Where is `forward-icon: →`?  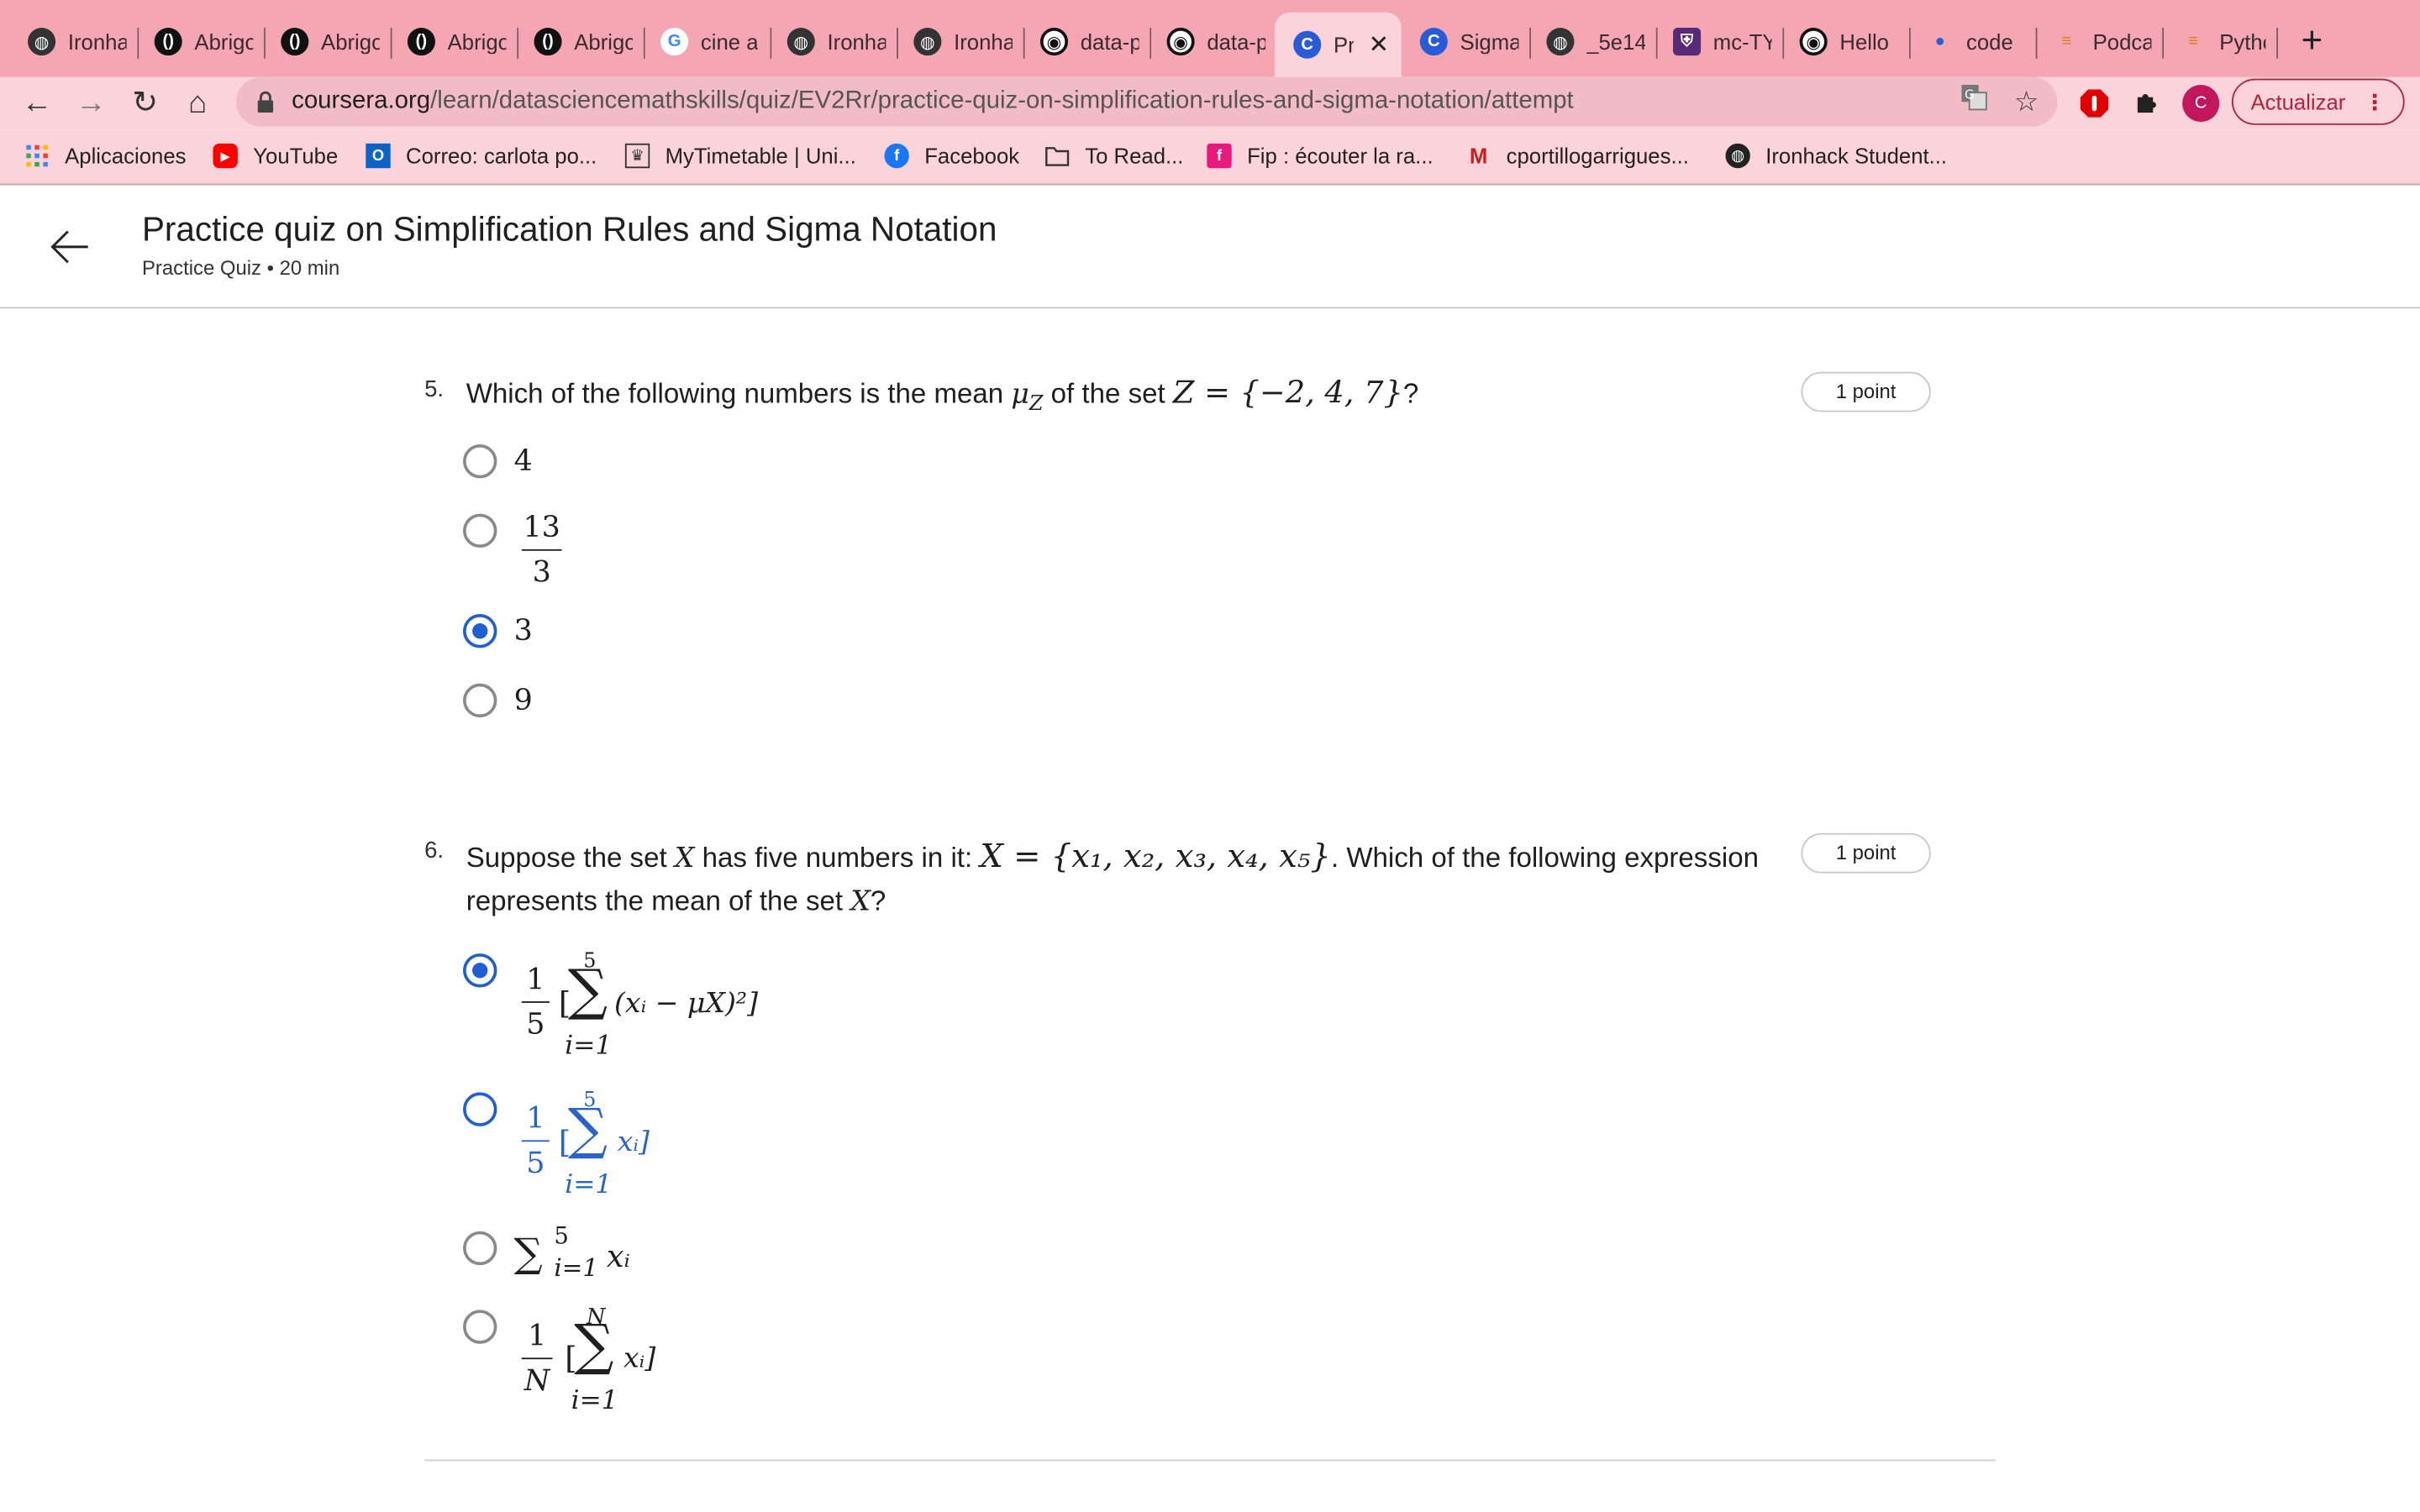 forward-icon: → is located at coordinates (92, 102).